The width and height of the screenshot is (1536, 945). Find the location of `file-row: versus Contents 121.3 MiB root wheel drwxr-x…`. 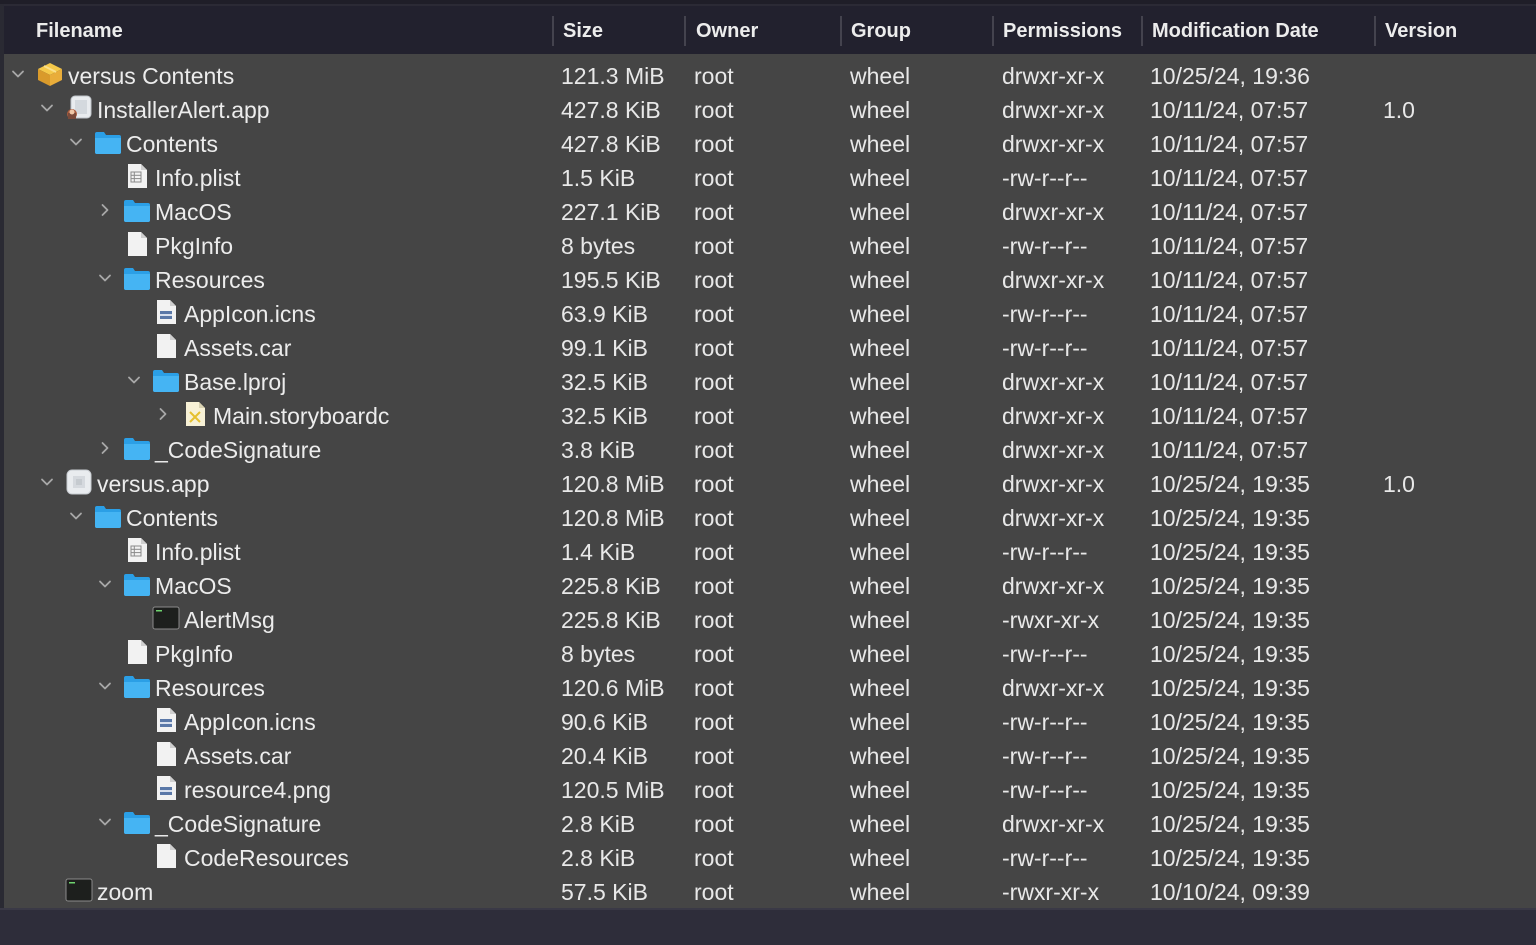

file-row: versus Contents 121.3 MiB root wheel drwxr-x… is located at coordinates (770, 74).